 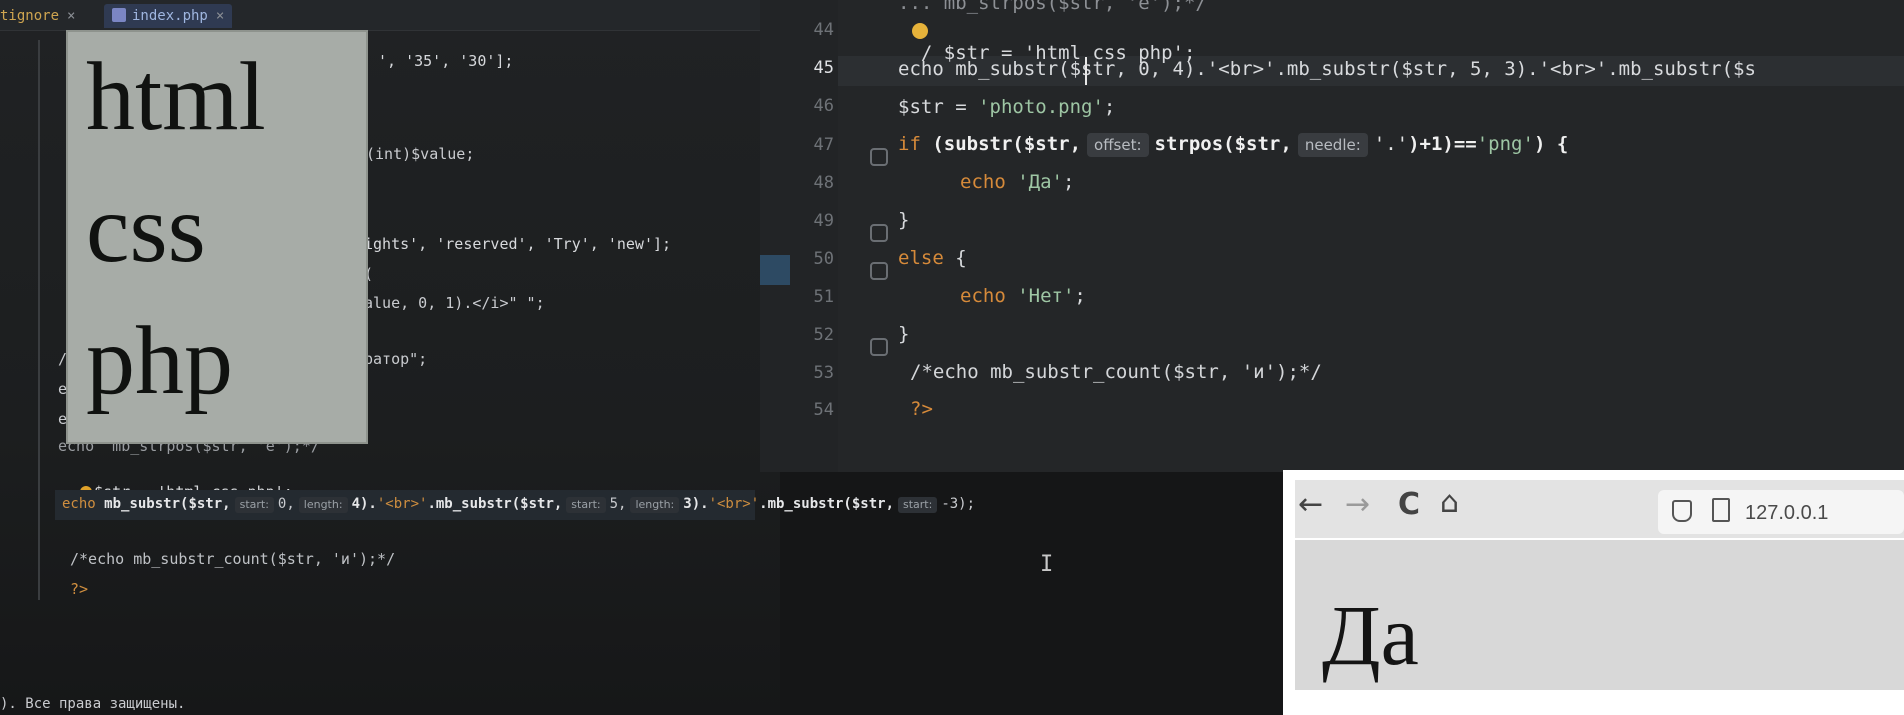 I want to click on footer-text: ). Все права защищены., so click(x=93, y=704).